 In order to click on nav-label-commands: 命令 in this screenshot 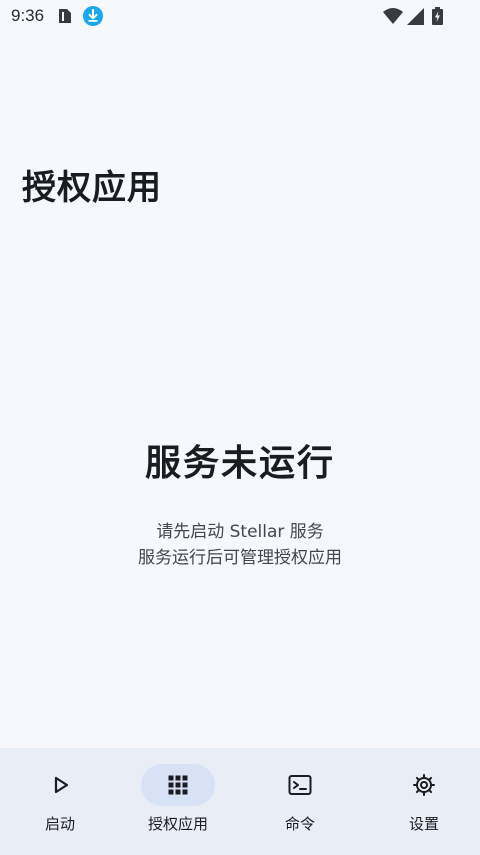, I will do `click(299, 824)`.